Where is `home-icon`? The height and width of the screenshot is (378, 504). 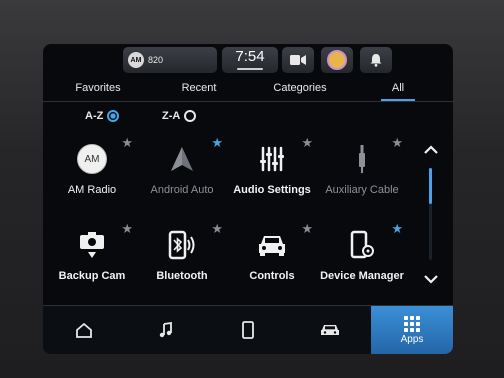
home-icon is located at coordinates (84, 330).